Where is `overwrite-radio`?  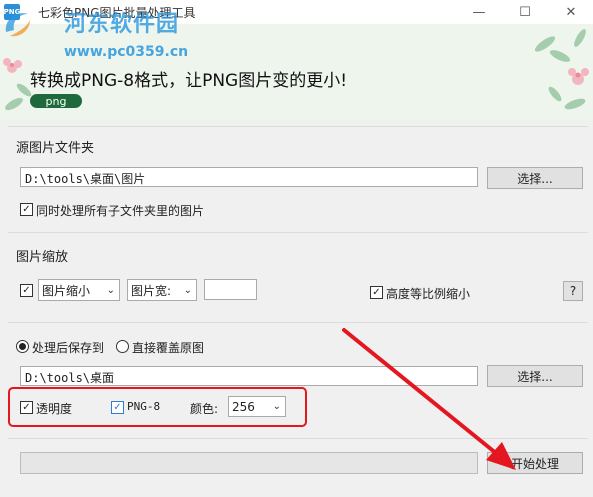
overwrite-radio is located at coordinates (122, 346).